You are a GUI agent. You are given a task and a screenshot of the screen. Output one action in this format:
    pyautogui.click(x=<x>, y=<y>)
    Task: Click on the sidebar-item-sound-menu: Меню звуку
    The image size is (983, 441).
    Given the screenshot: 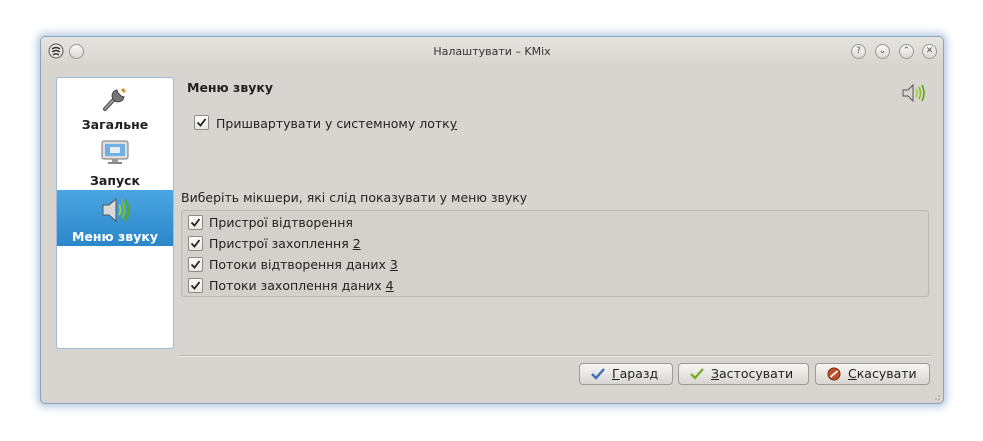 What is the action you would take?
    pyautogui.click(x=115, y=218)
    